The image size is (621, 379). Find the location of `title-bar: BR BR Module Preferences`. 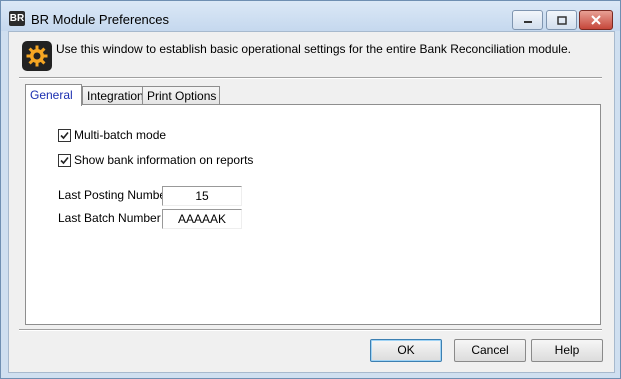

title-bar: BR BR Module Preferences is located at coordinates (310, 16).